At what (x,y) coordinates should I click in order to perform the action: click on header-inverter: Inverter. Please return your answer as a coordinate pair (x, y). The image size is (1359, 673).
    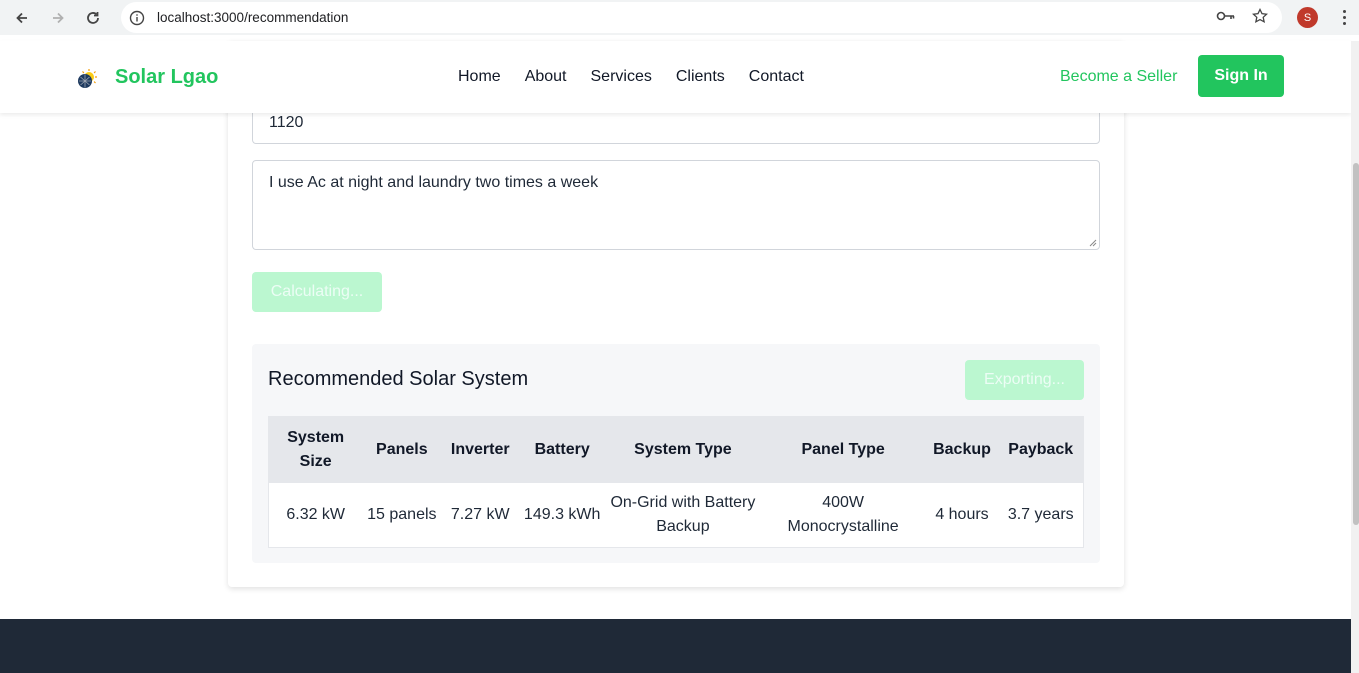
    Looking at the image, I should click on (480, 449).